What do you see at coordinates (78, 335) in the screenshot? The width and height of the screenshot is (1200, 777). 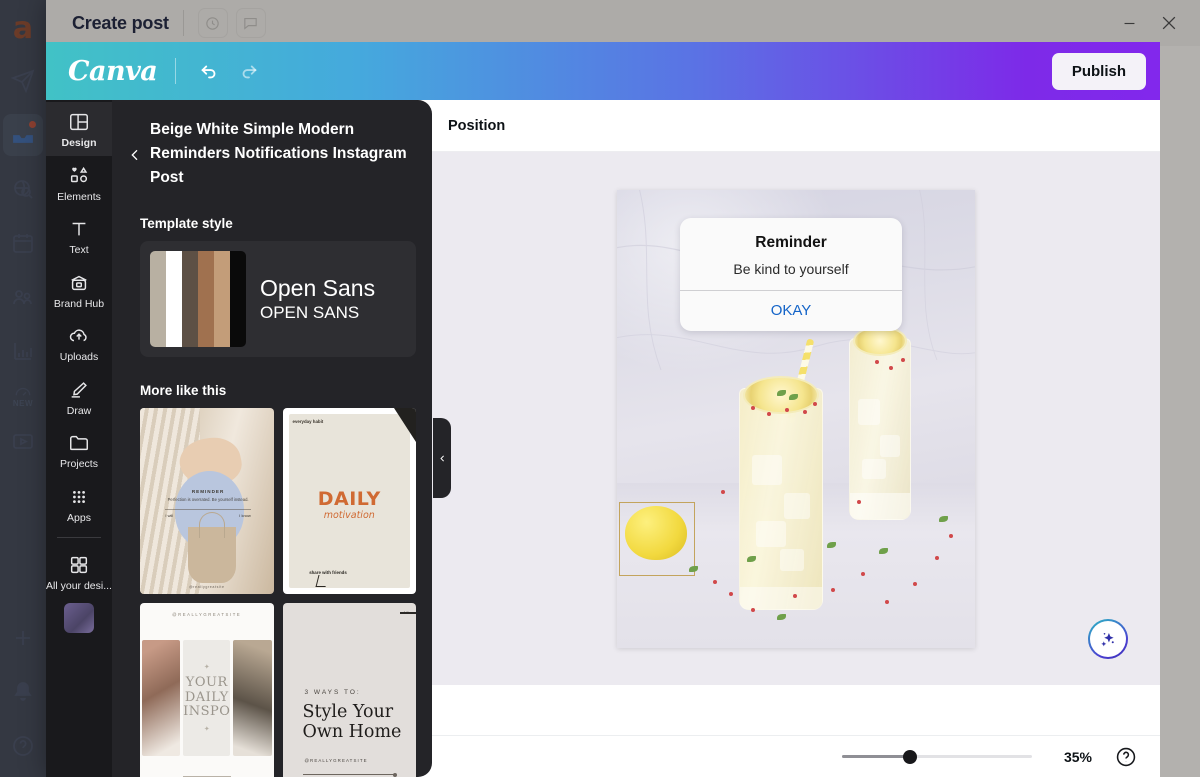 I see `uploads-icon` at bounding box center [78, 335].